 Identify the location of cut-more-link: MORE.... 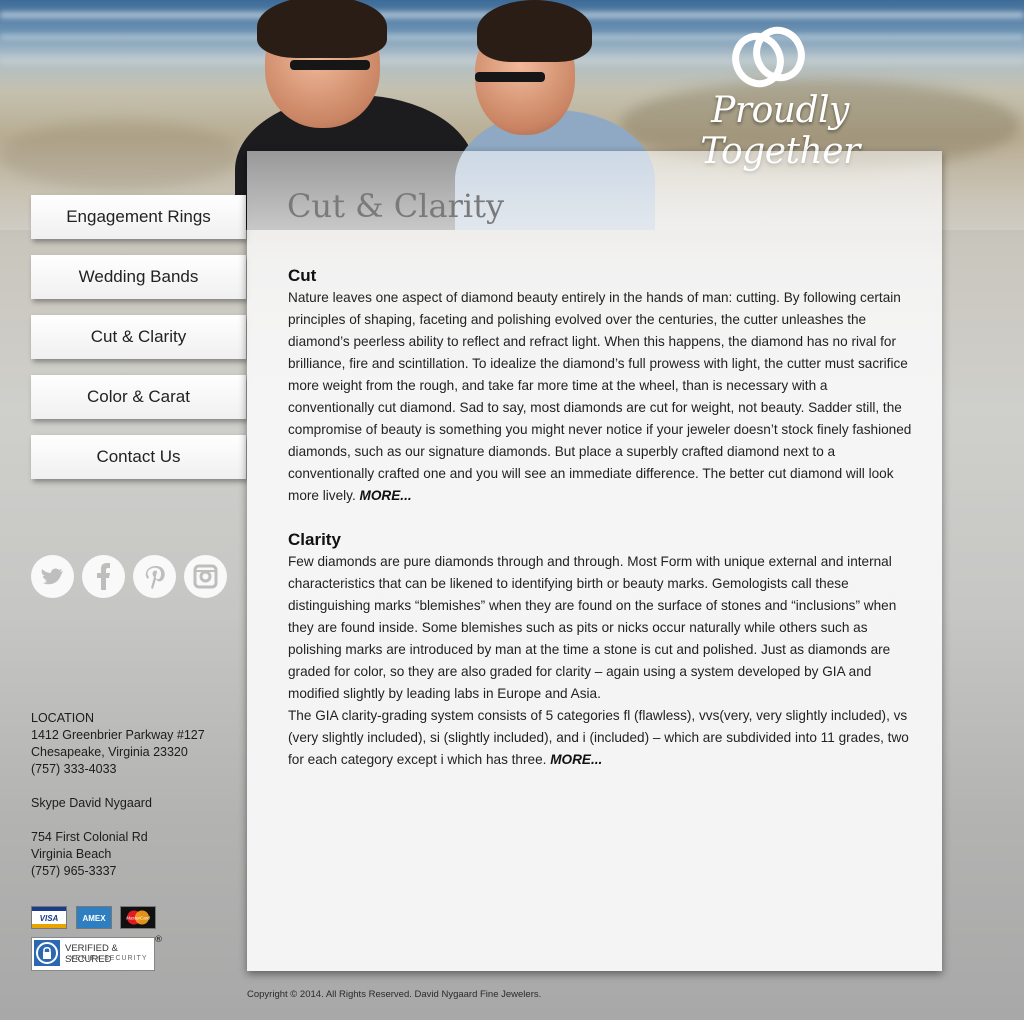
(386, 495).